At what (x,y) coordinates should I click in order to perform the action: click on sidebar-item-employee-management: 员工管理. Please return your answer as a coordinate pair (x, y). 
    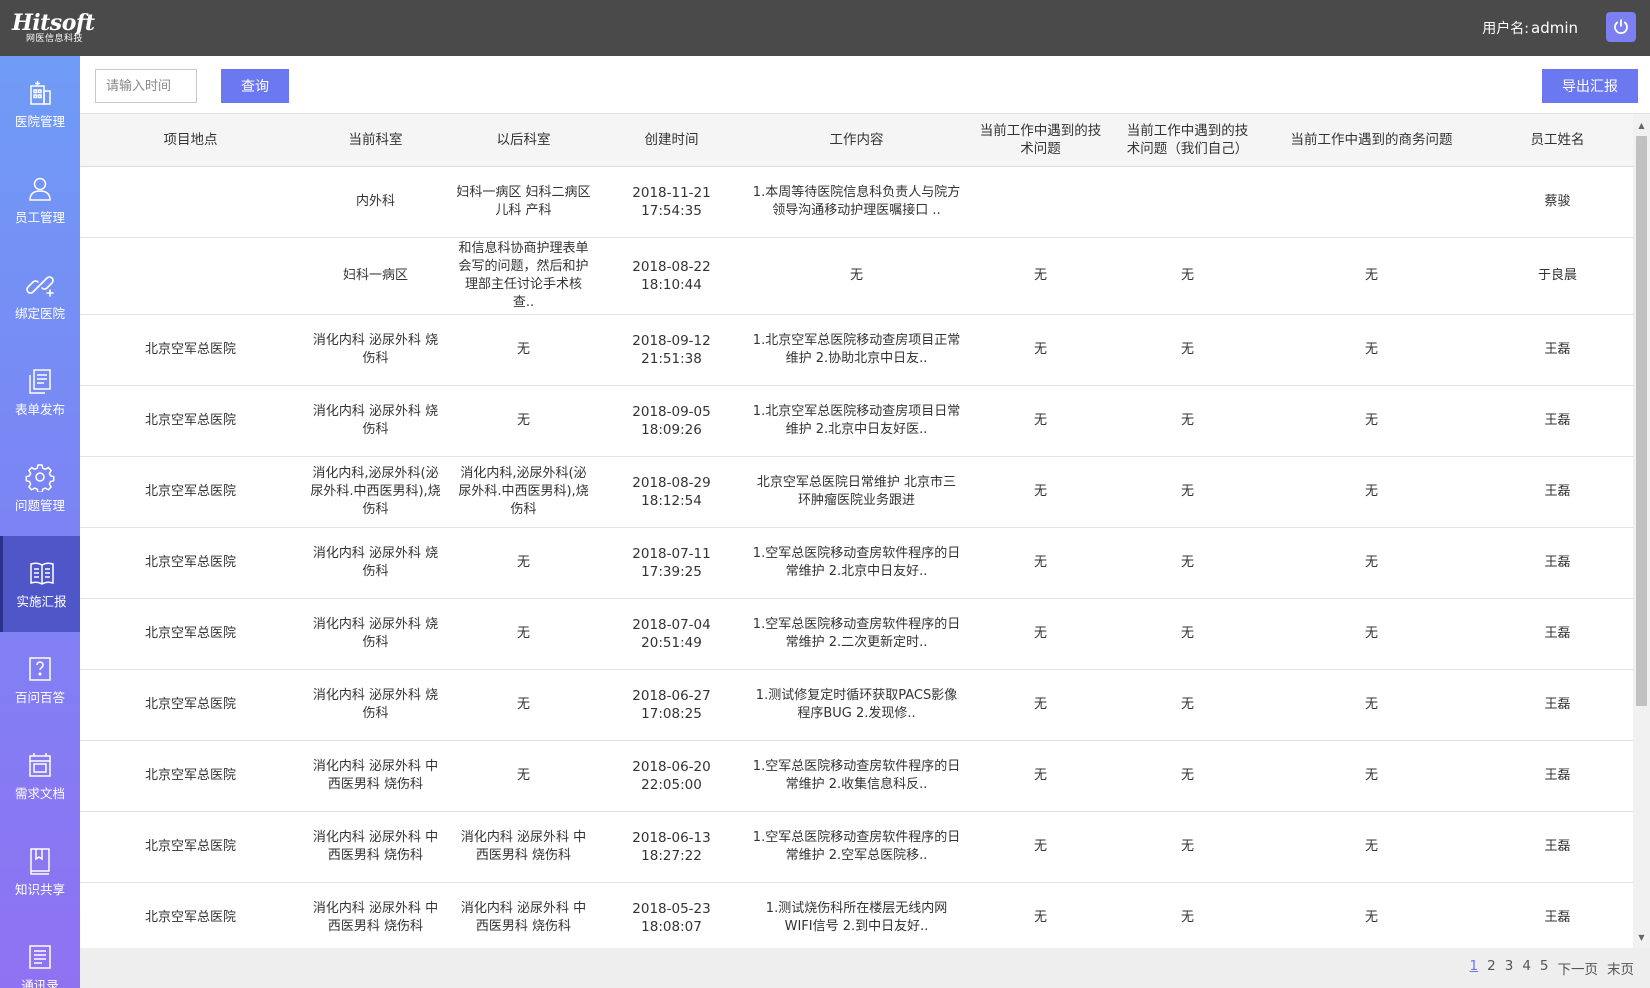
    Looking at the image, I should click on (40, 200).